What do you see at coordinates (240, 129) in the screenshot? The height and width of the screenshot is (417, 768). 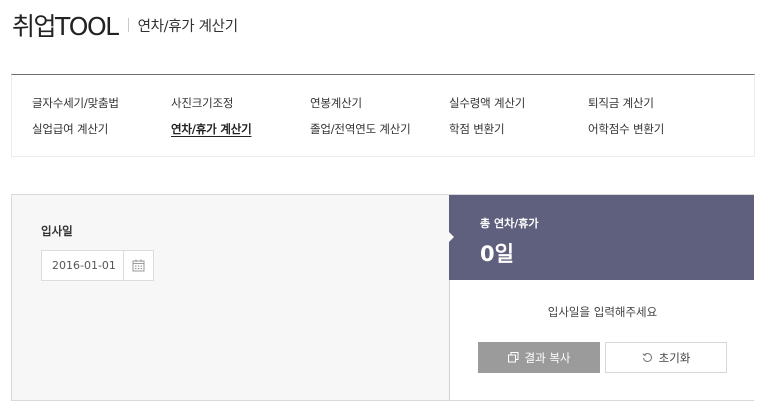 I see `nav-item-annual-leave: 연차/휴가 계산기` at bounding box center [240, 129].